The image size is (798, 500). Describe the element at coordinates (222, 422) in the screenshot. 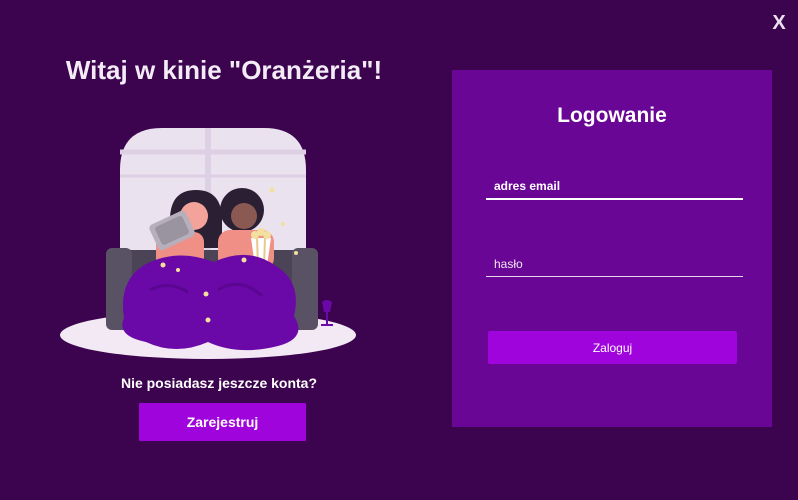

I see `register-button: Zarejestruj` at that location.